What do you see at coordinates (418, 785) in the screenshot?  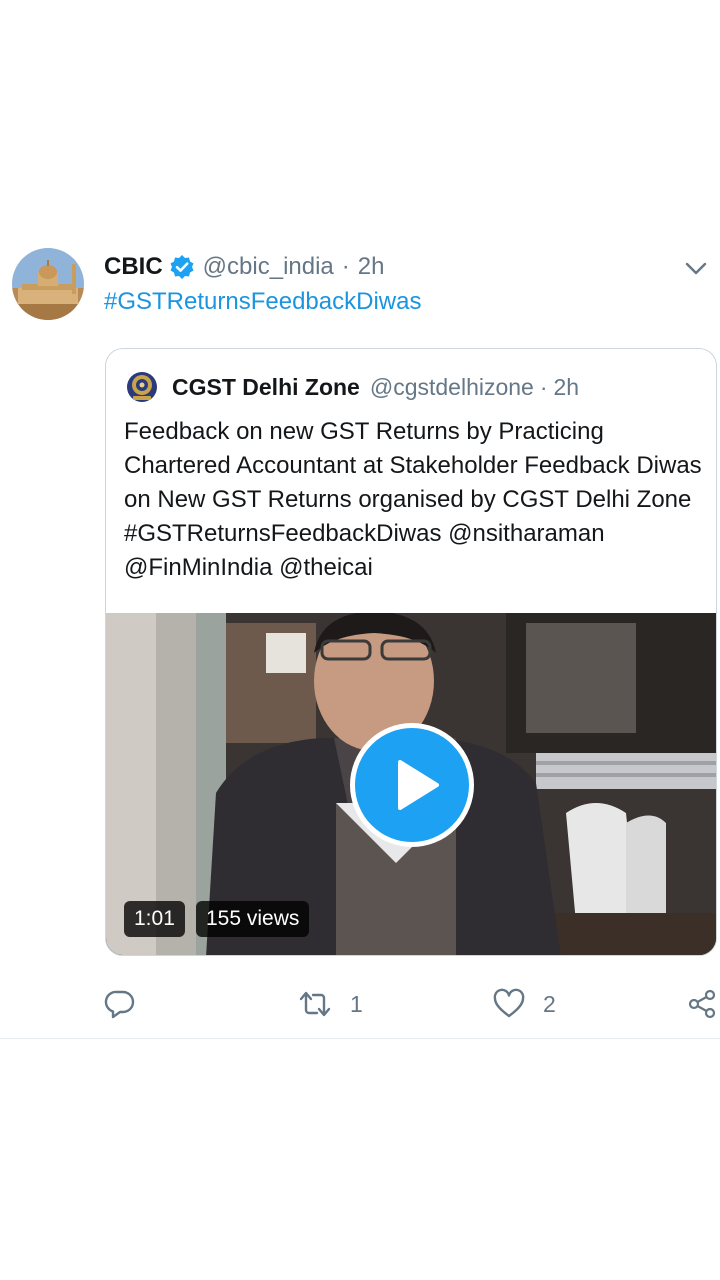 I see `play-icon` at bounding box center [418, 785].